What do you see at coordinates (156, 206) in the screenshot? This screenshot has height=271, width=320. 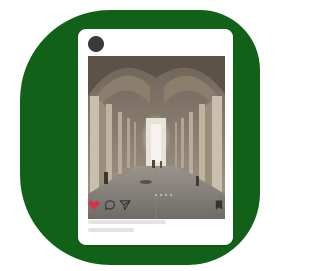 I see `post-actions` at bounding box center [156, 206].